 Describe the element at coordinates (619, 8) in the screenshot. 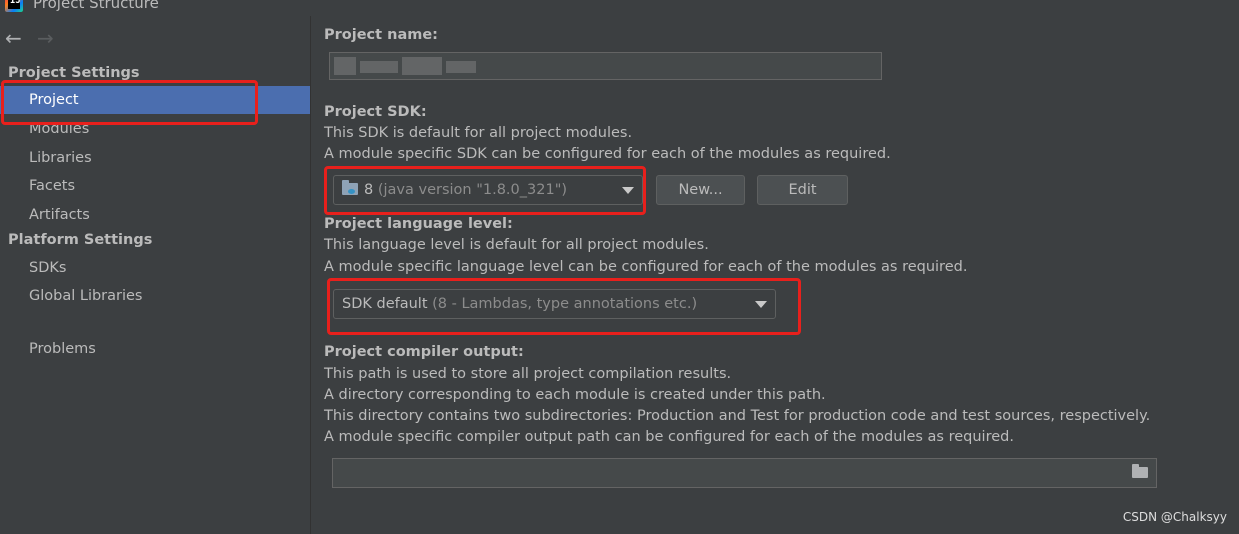

I see `title-bar: IJ Project Structure` at that location.